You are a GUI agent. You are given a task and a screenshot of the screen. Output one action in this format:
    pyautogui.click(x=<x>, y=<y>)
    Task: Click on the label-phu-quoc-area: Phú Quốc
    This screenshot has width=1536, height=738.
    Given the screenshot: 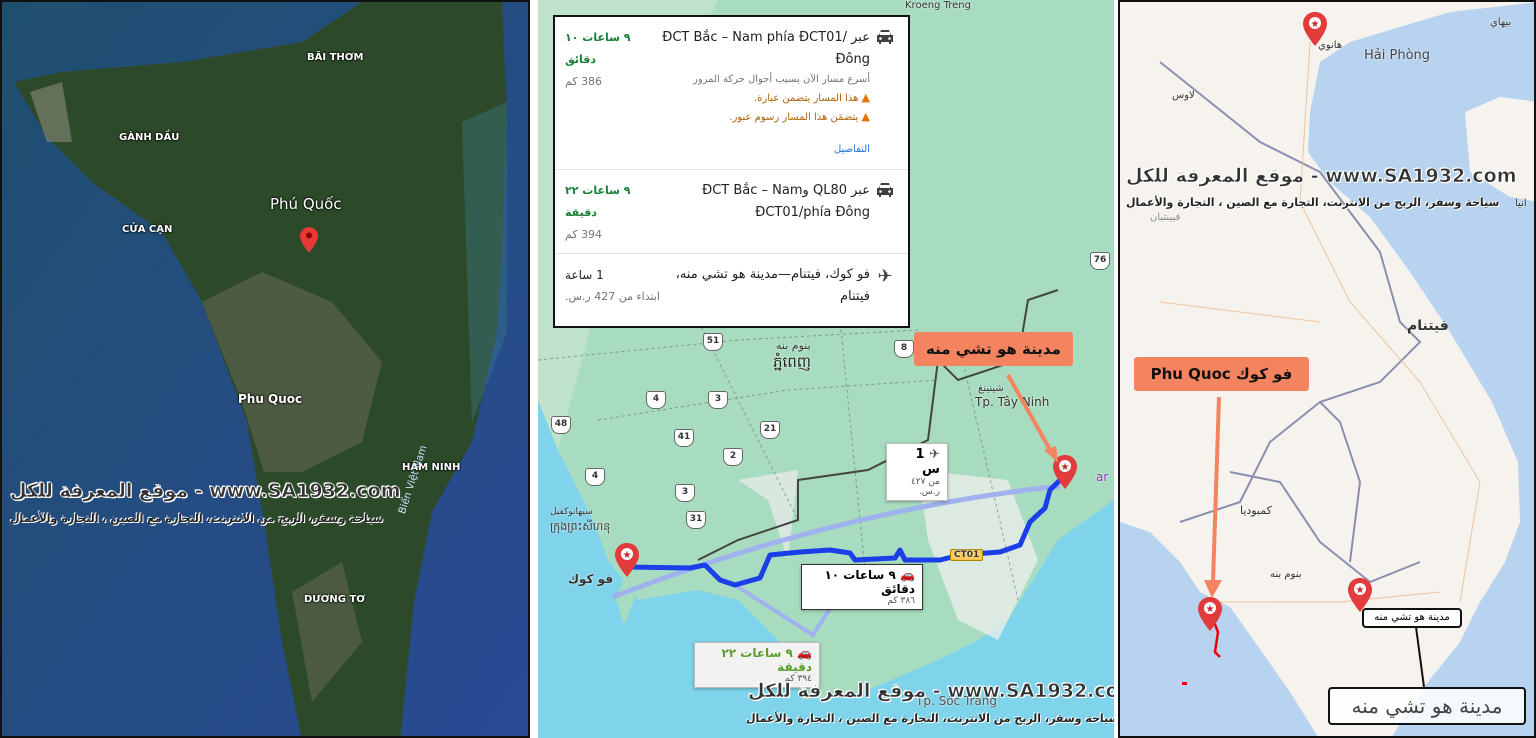 What is the action you would take?
    pyautogui.click(x=306, y=204)
    